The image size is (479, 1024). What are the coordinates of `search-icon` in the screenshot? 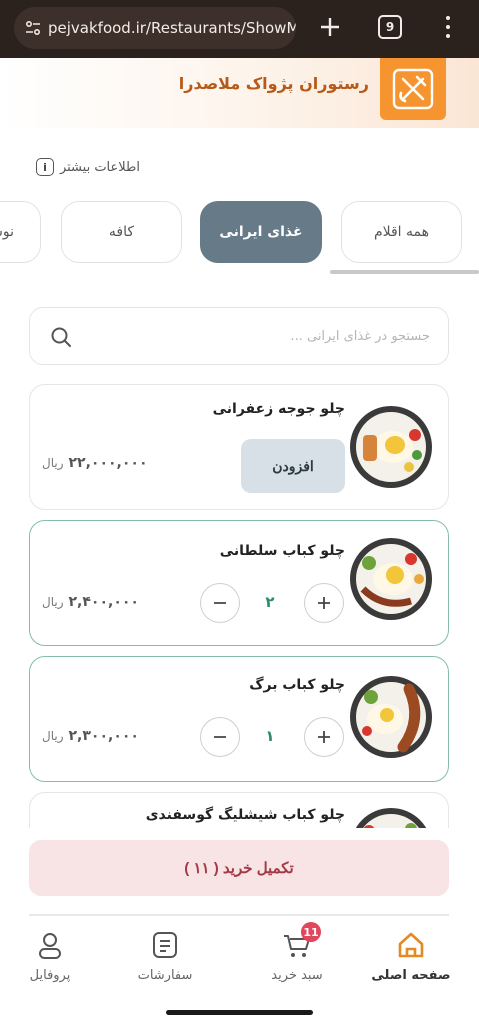 It's located at (61, 337).